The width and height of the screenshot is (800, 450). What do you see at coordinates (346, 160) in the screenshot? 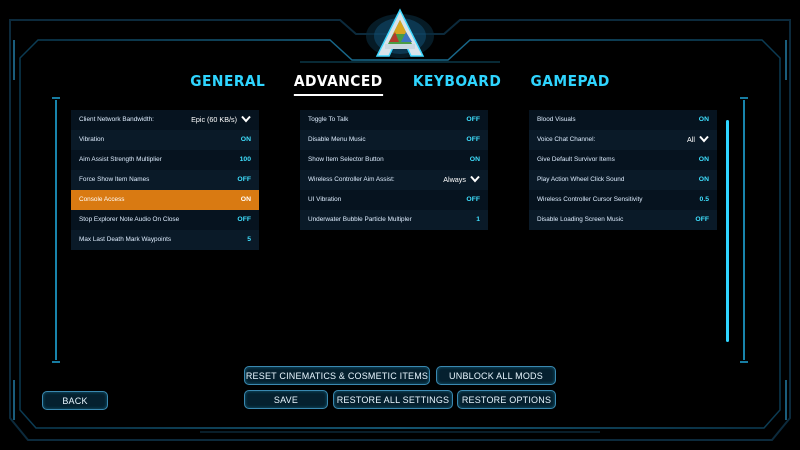
I see `setting-label: Show Item Selector Button` at bounding box center [346, 160].